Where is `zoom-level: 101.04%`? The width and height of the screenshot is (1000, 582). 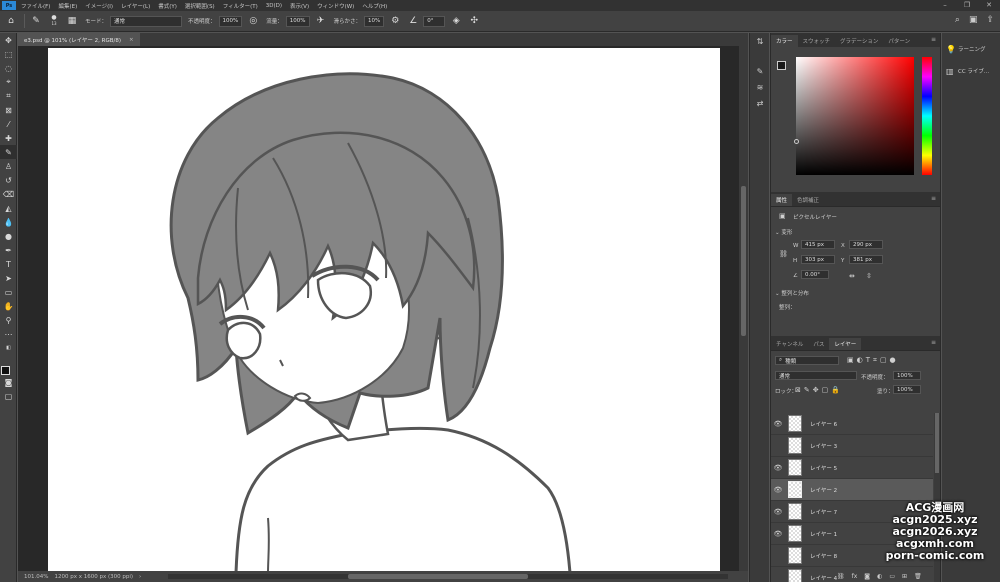 zoom-level: 101.04% is located at coordinates (36, 577).